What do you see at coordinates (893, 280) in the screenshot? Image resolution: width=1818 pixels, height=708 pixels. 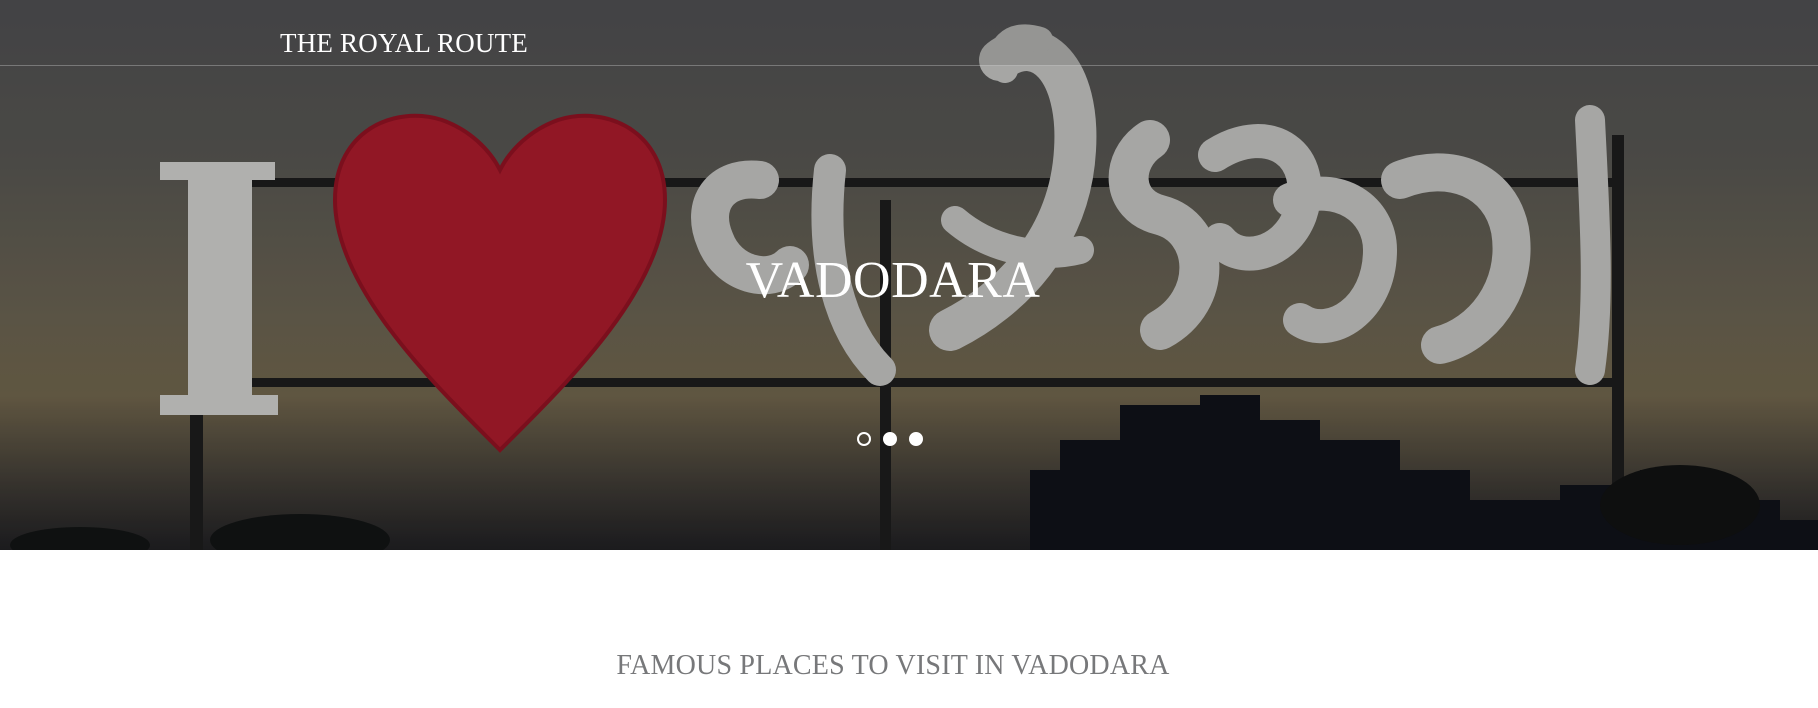 I see `hero-title: VADODARA` at bounding box center [893, 280].